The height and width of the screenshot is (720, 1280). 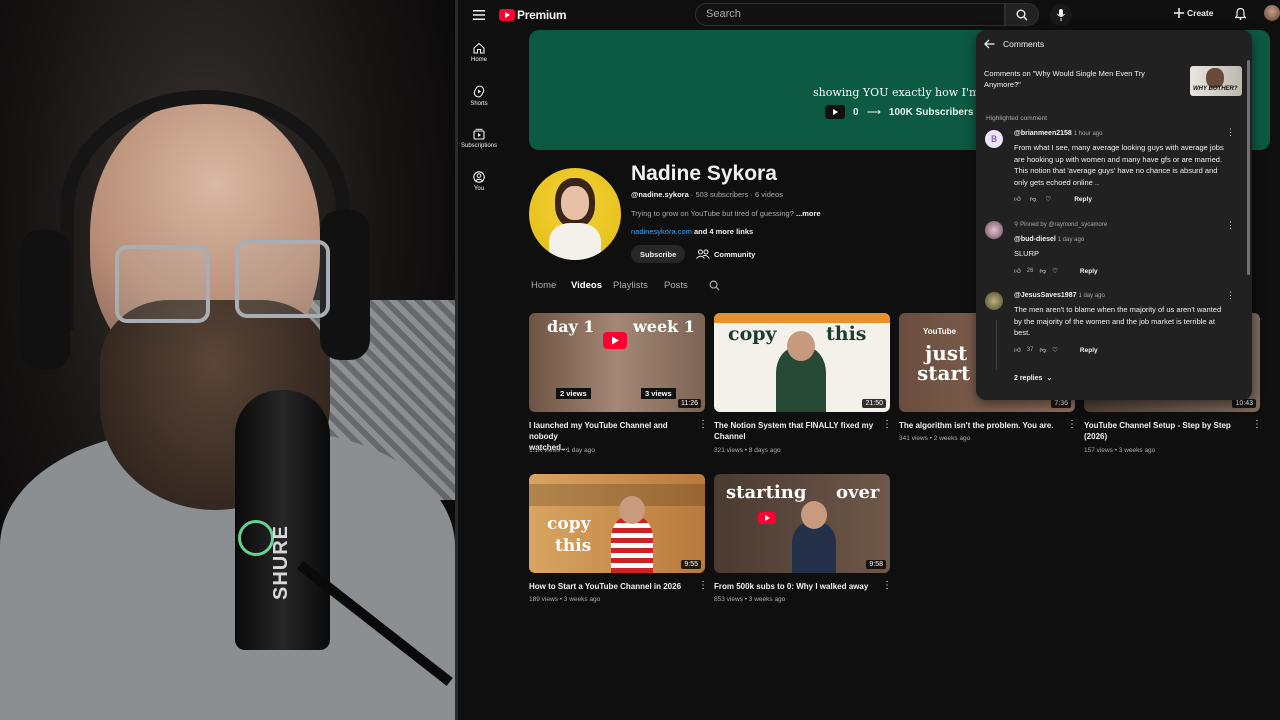 I want to click on author-name: @bud-diesel, so click(x=1035, y=239).